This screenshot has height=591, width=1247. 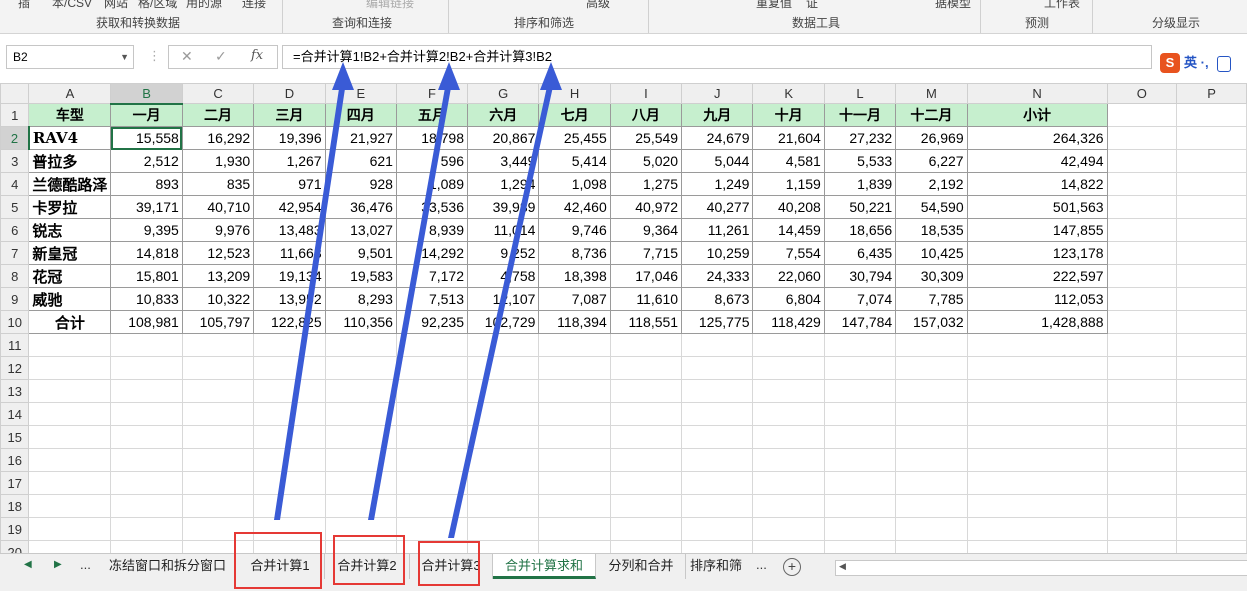 I want to click on value-cell: 123,178, so click(x=1037, y=253).